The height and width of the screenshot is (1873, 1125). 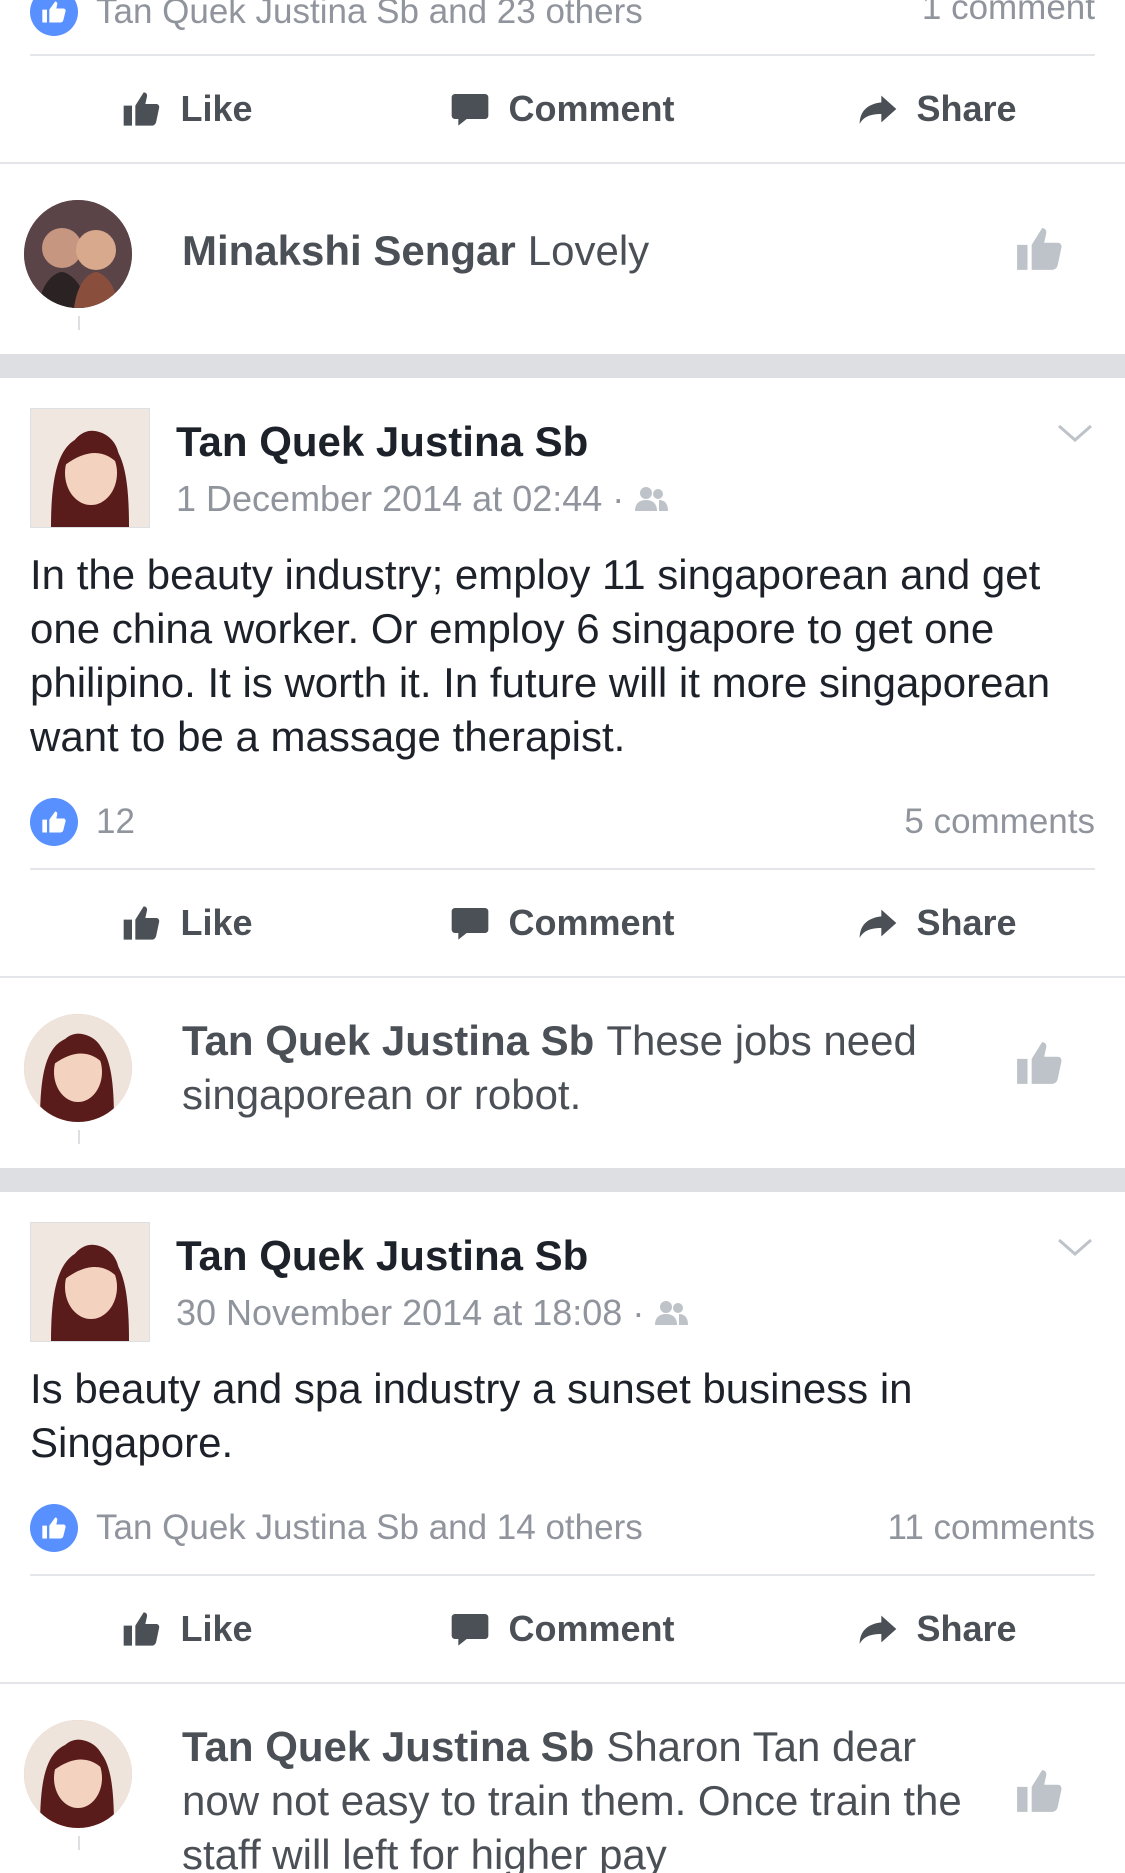 What do you see at coordinates (999, 822) in the screenshot?
I see `comments-count: 5 comments` at bounding box center [999, 822].